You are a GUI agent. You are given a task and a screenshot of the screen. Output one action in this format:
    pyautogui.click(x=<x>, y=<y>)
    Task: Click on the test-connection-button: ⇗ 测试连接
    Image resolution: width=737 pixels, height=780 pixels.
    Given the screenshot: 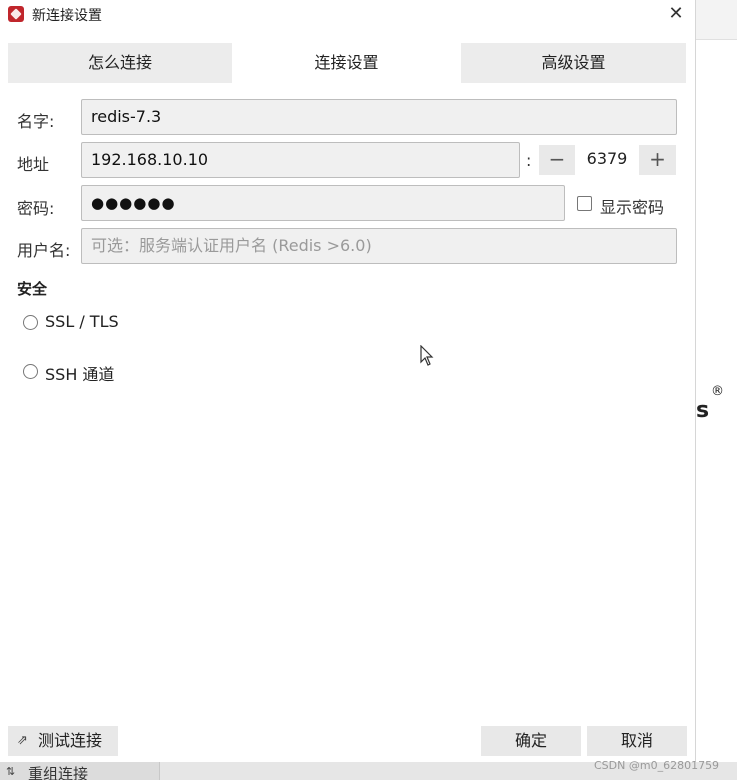 What is the action you would take?
    pyautogui.click(x=63, y=741)
    